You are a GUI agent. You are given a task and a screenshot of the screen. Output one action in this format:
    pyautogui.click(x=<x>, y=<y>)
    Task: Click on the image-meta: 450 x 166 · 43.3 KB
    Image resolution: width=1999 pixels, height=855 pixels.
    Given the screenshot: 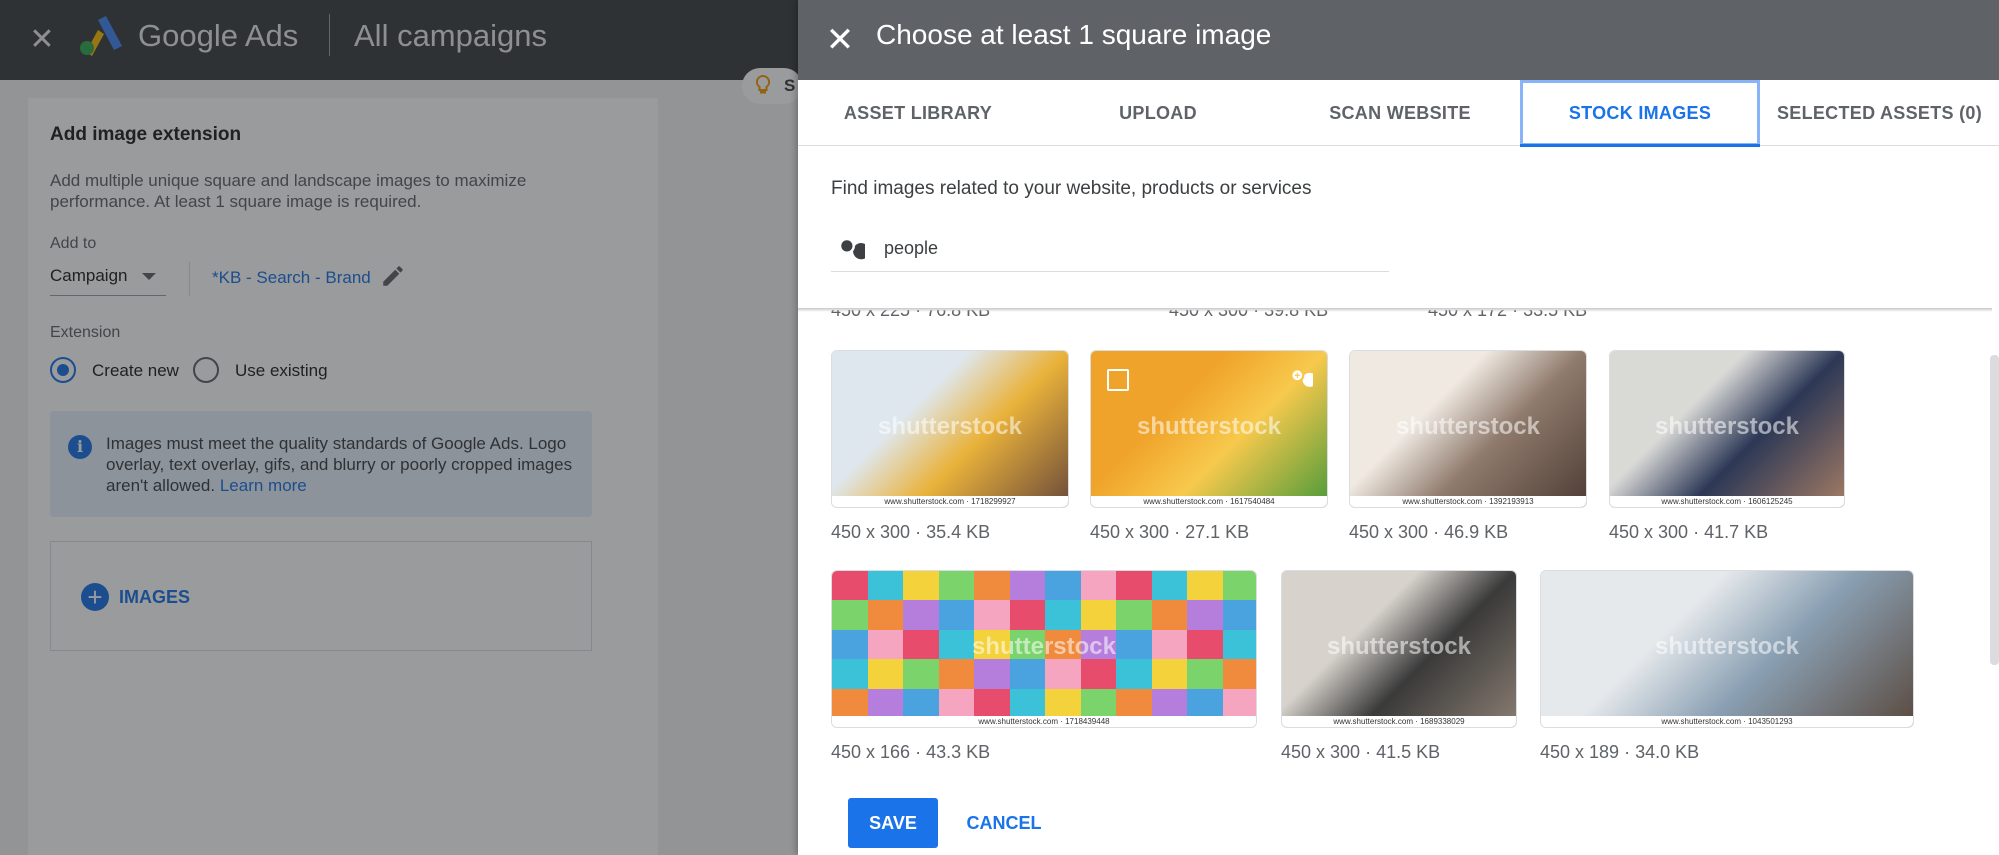 What is the action you would take?
    pyautogui.click(x=911, y=752)
    